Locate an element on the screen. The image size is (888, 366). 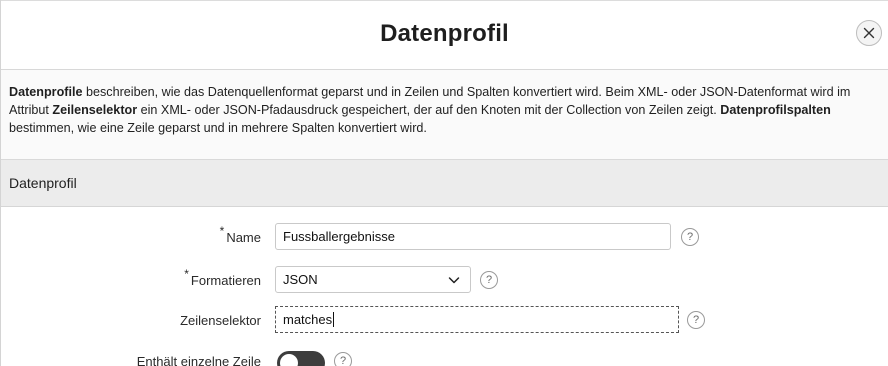
row-selector-label: Zeilenselektor is located at coordinates (220, 320).